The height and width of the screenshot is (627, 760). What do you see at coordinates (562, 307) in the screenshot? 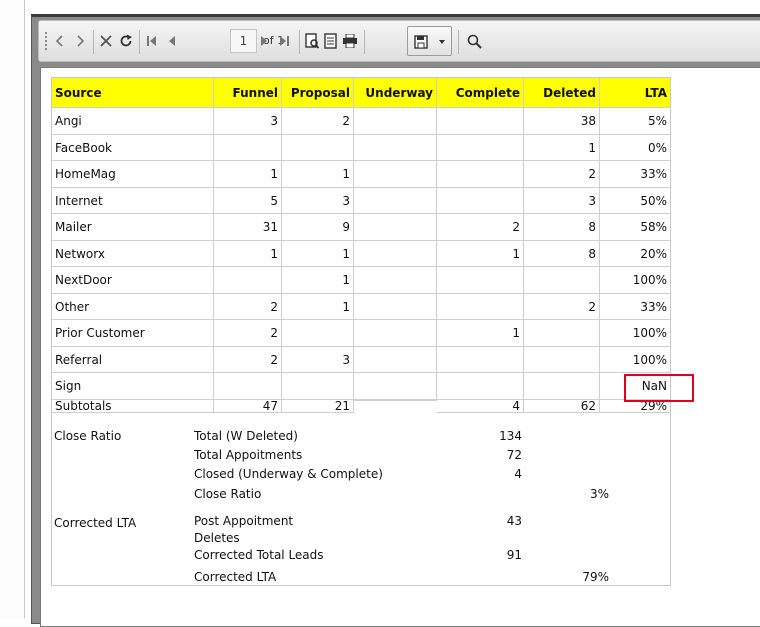
I see `cell-deleted: 2` at bounding box center [562, 307].